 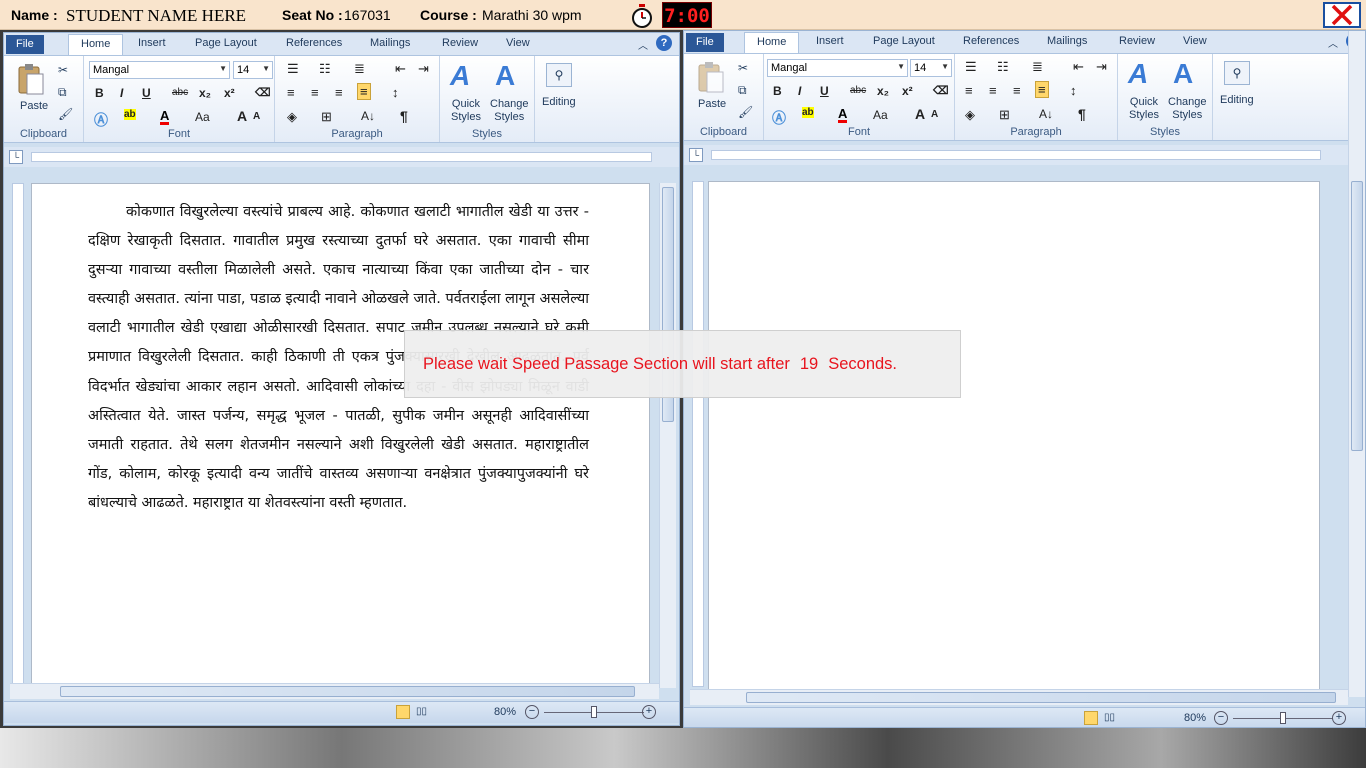 I want to click on zoom-slider-thumb, so click(x=594, y=712).